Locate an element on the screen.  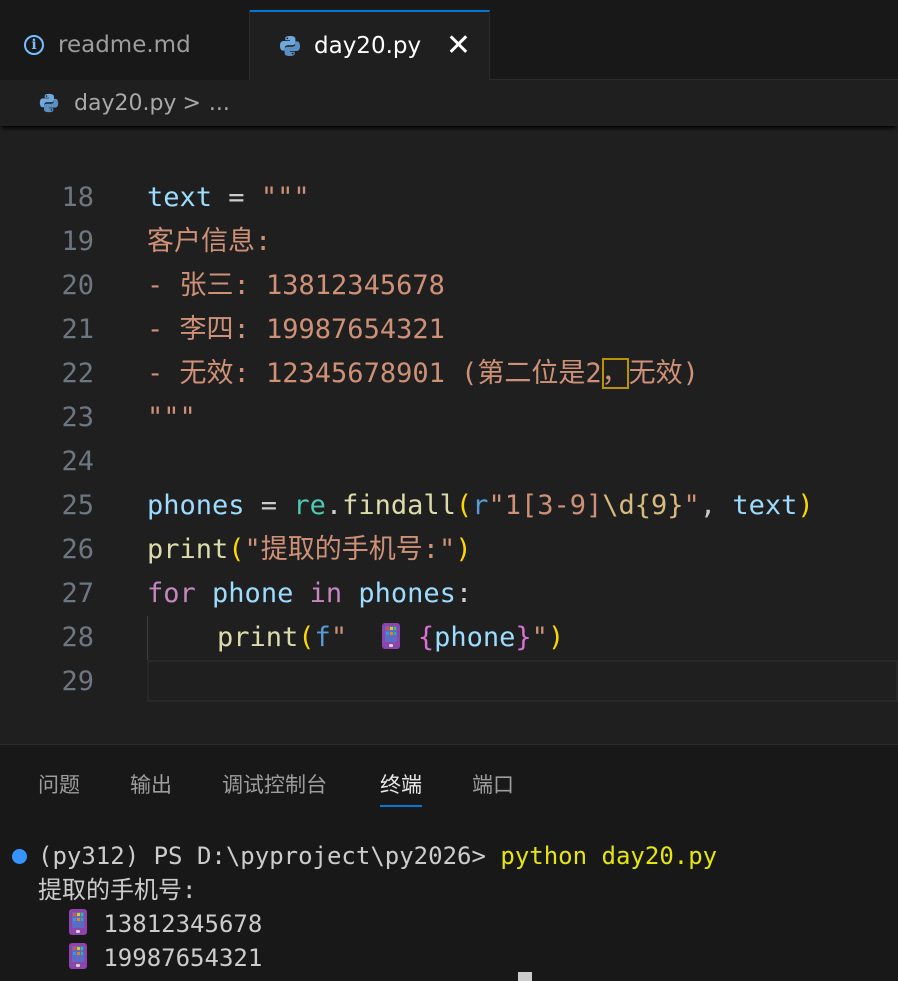
code-line: 24 """ is located at coordinates (449, 436).